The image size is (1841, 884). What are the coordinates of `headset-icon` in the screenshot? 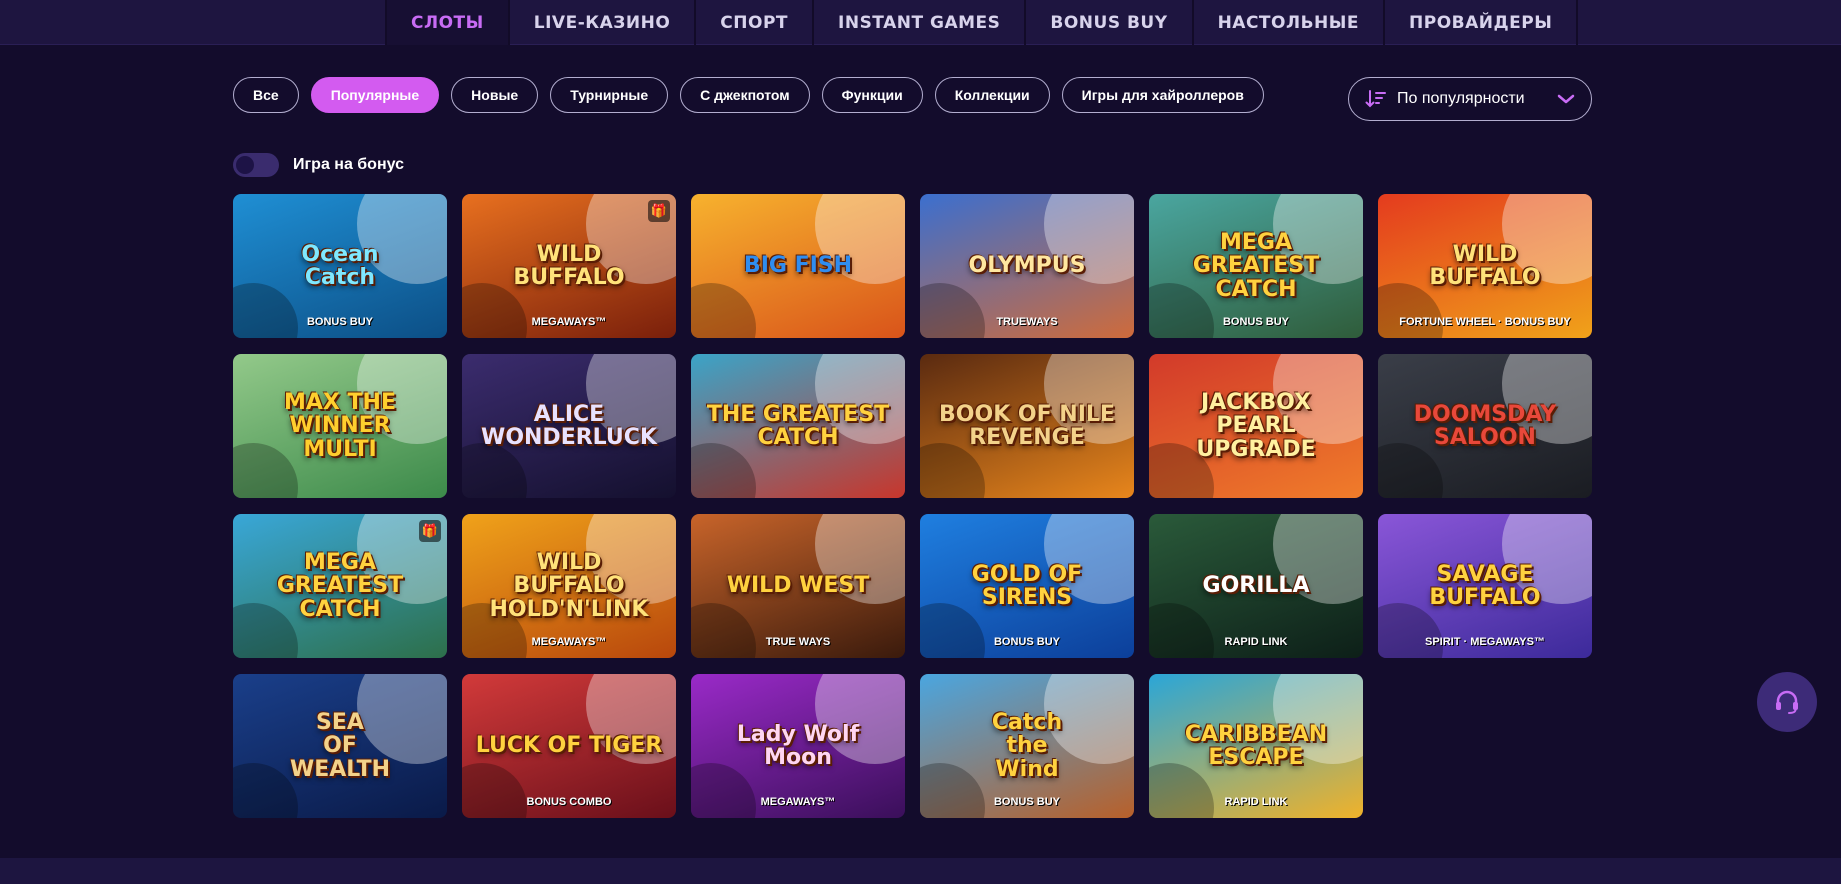 It's located at (1787, 702).